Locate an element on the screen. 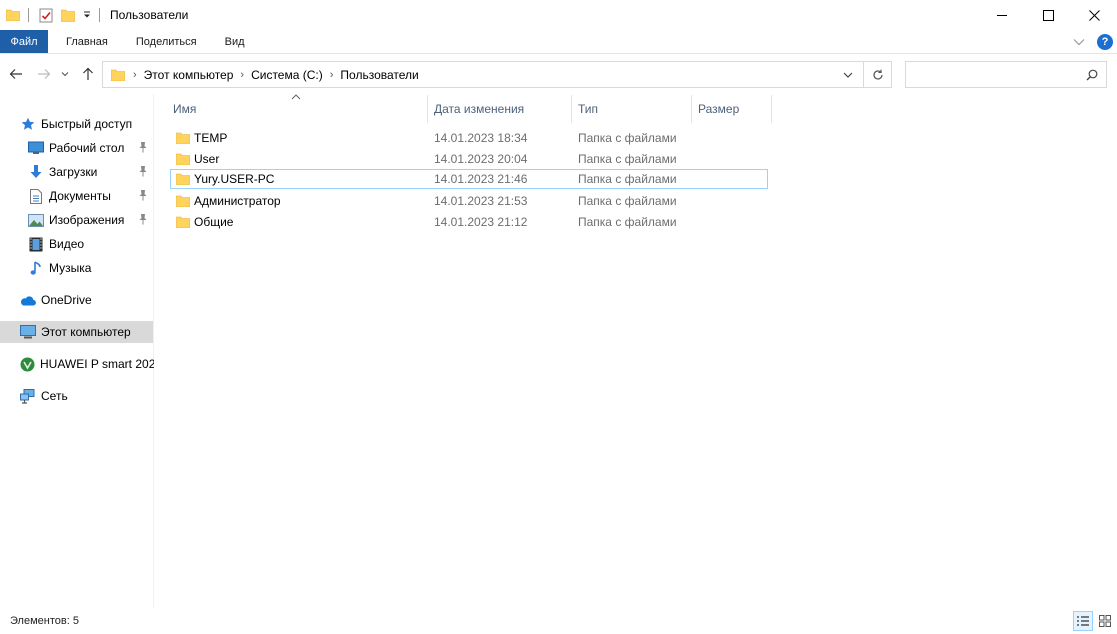 Image resolution: width=1117 pixels, height=634 pixels. arrow-right-icon is located at coordinates (44, 74).